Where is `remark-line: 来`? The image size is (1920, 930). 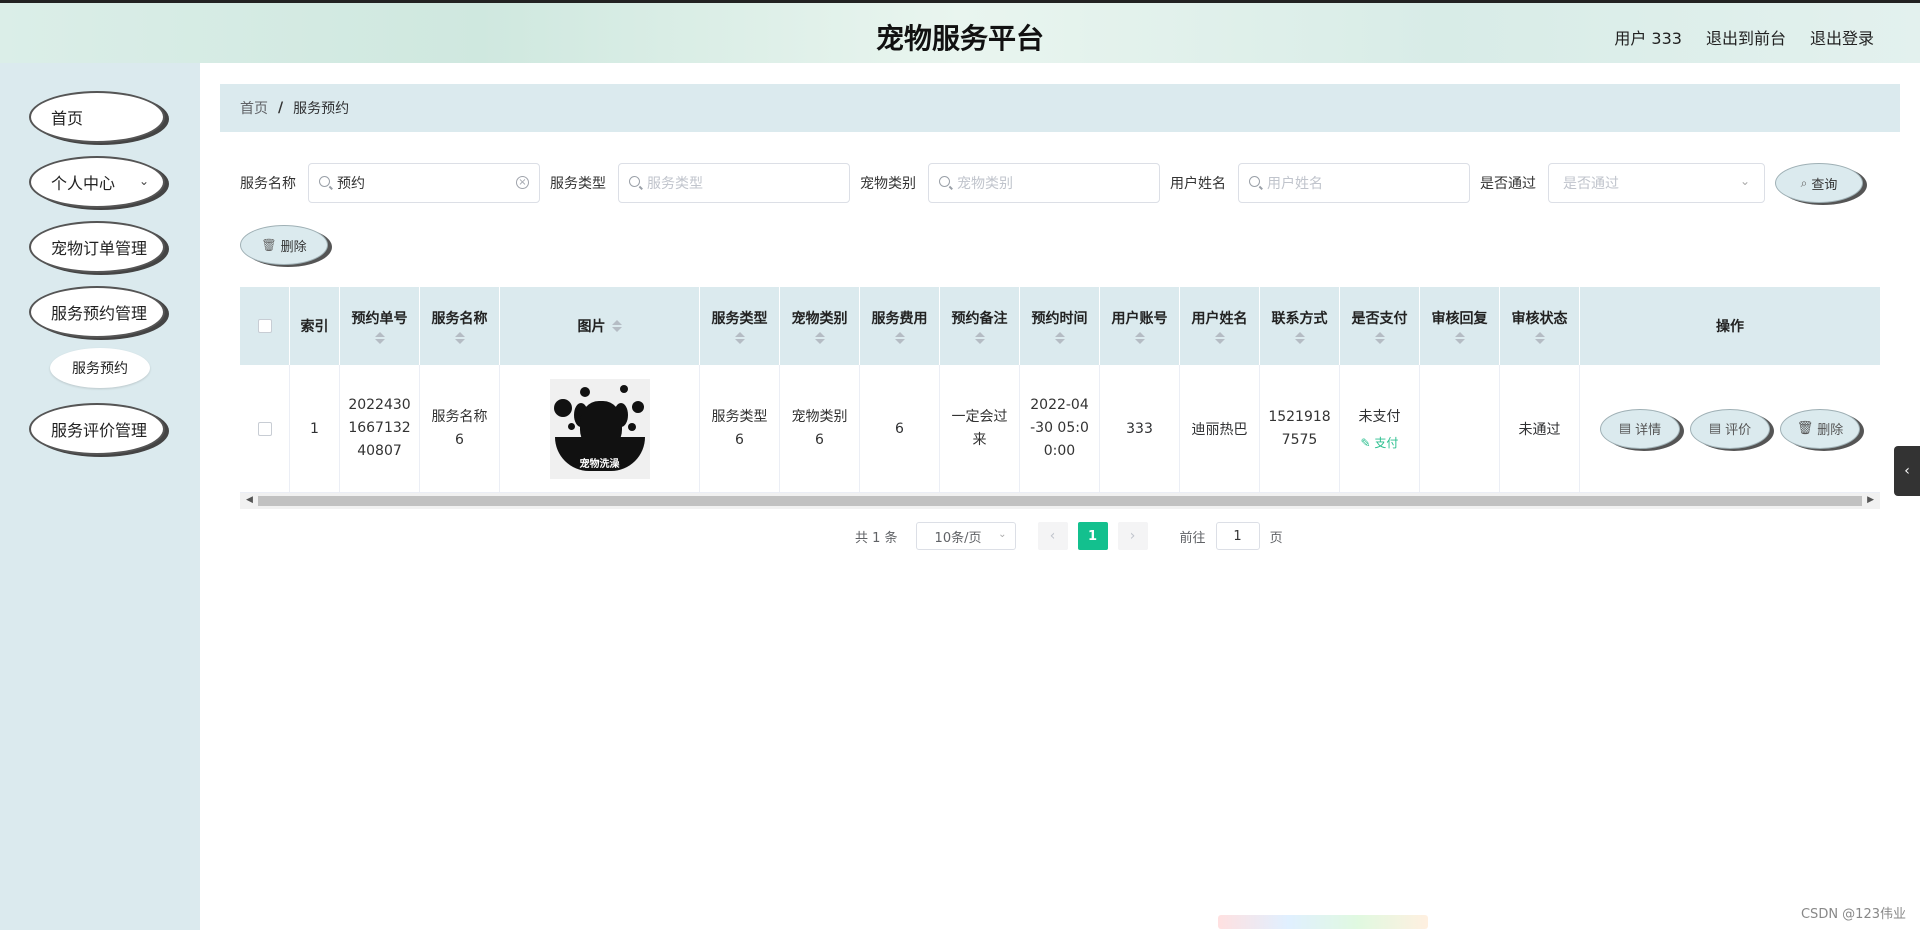 remark-line: 来 is located at coordinates (979, 439).